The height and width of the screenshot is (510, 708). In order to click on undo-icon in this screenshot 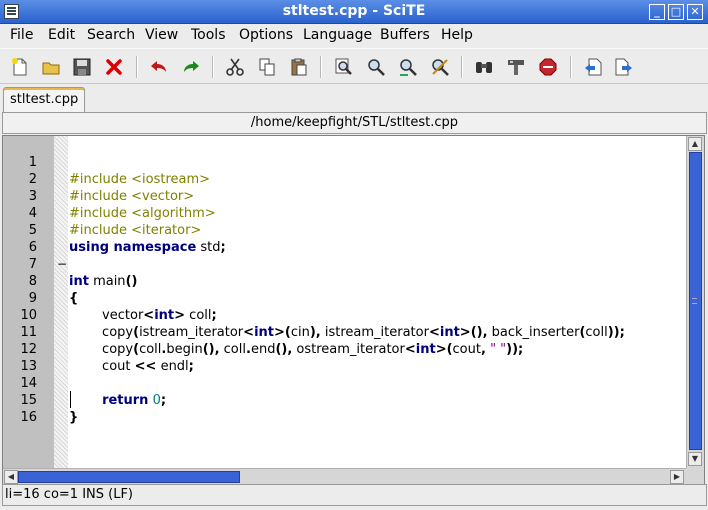, I will do `click(159, 67)`.